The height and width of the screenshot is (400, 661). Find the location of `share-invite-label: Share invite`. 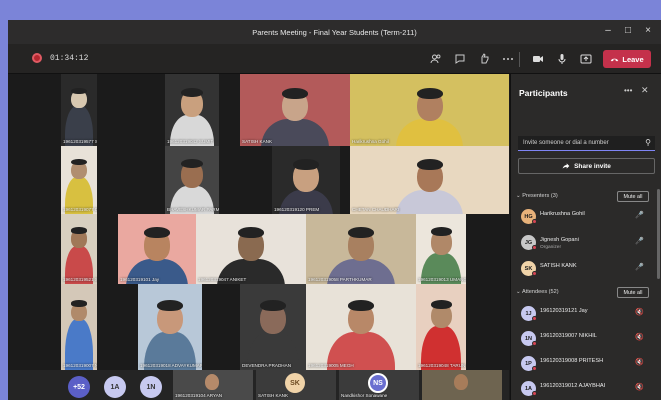

share-invite-label: Share invite is located at coordinates (592, 166).